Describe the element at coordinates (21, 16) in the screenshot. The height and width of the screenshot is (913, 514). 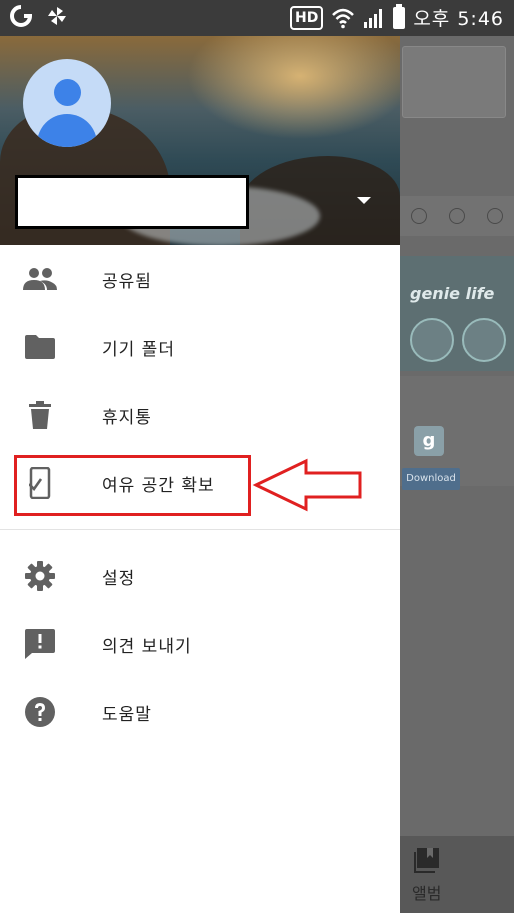
I see `app-notification-icon` at that location.